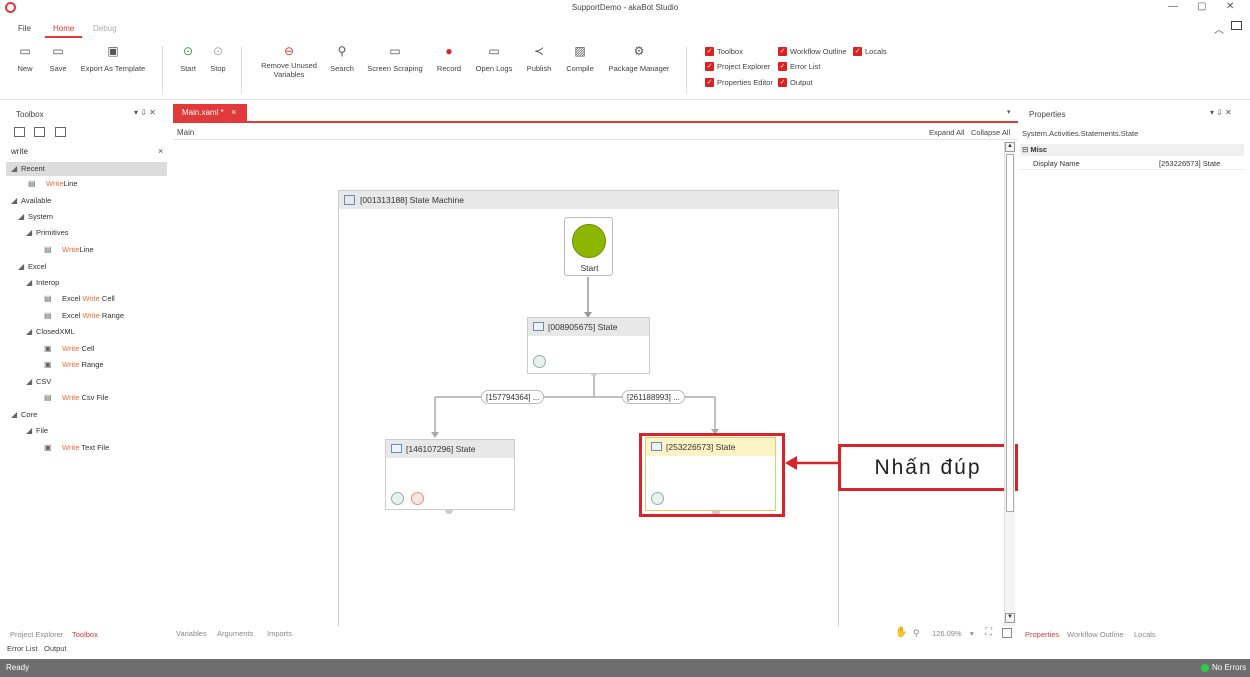 This screenshot has width=1250, height=677. I want to click on properties-category: ⊟ Misc, so click(1132, 150).